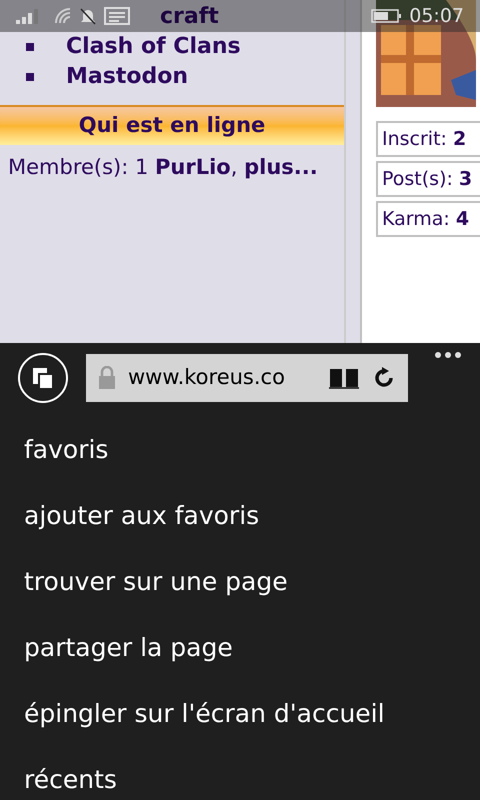  Describe the element at coordinates (189, 17) in the screenshot. I see `game-link: craft` at that location.